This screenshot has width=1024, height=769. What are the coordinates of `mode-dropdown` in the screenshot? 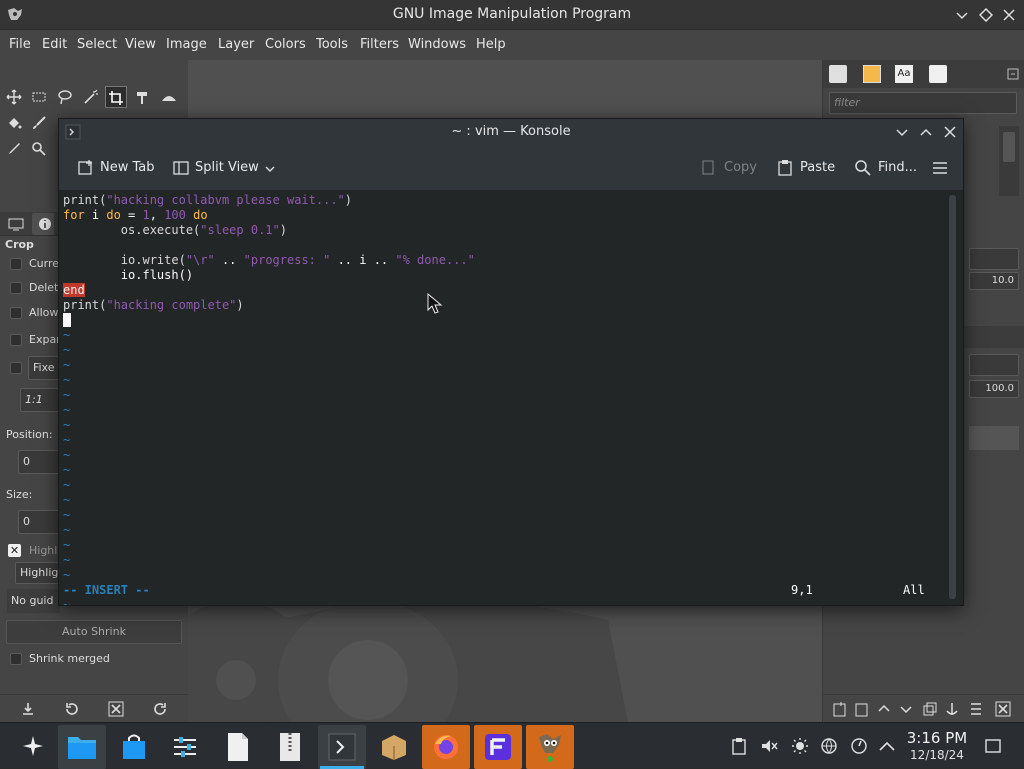 It's located at (994, 365).